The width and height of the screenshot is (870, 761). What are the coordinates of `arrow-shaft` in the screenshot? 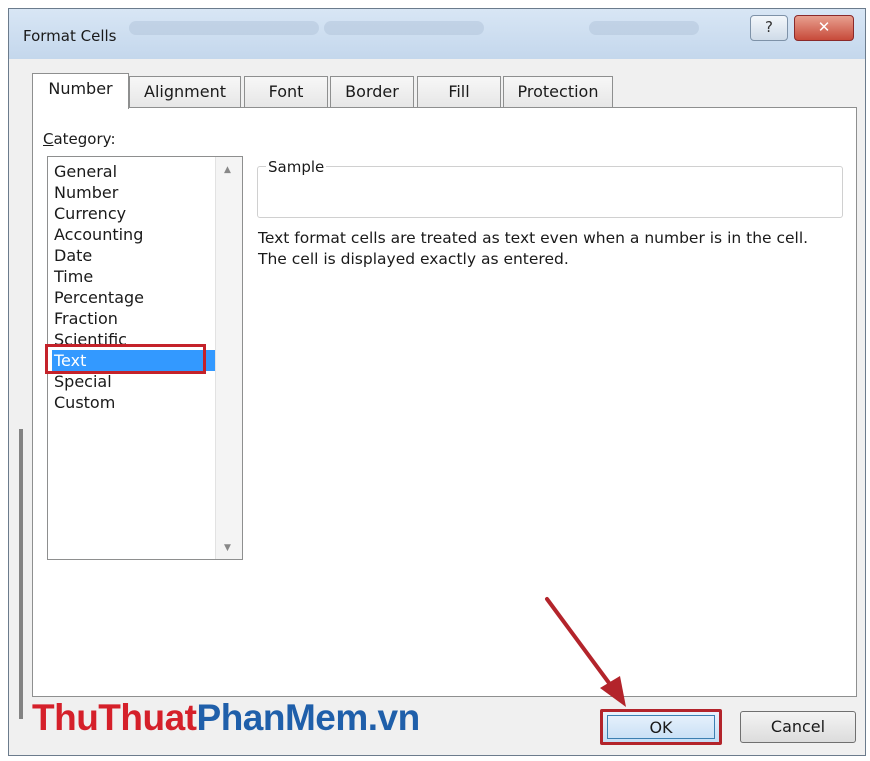 It's located at (579, 643).